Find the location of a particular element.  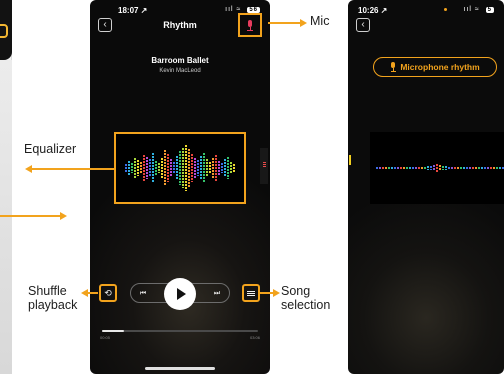

mic-annotation: Mic is located at coordinates (320, 21).